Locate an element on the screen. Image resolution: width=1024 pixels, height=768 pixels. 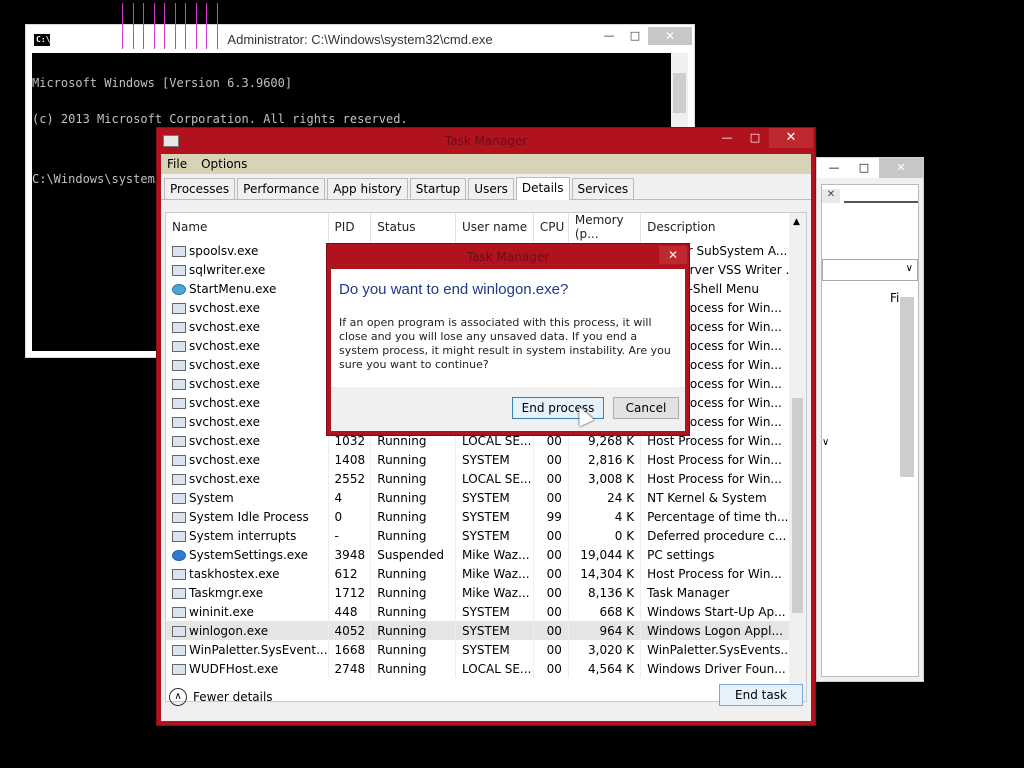
end-task-button: End task is located at coordinates (761, 695).